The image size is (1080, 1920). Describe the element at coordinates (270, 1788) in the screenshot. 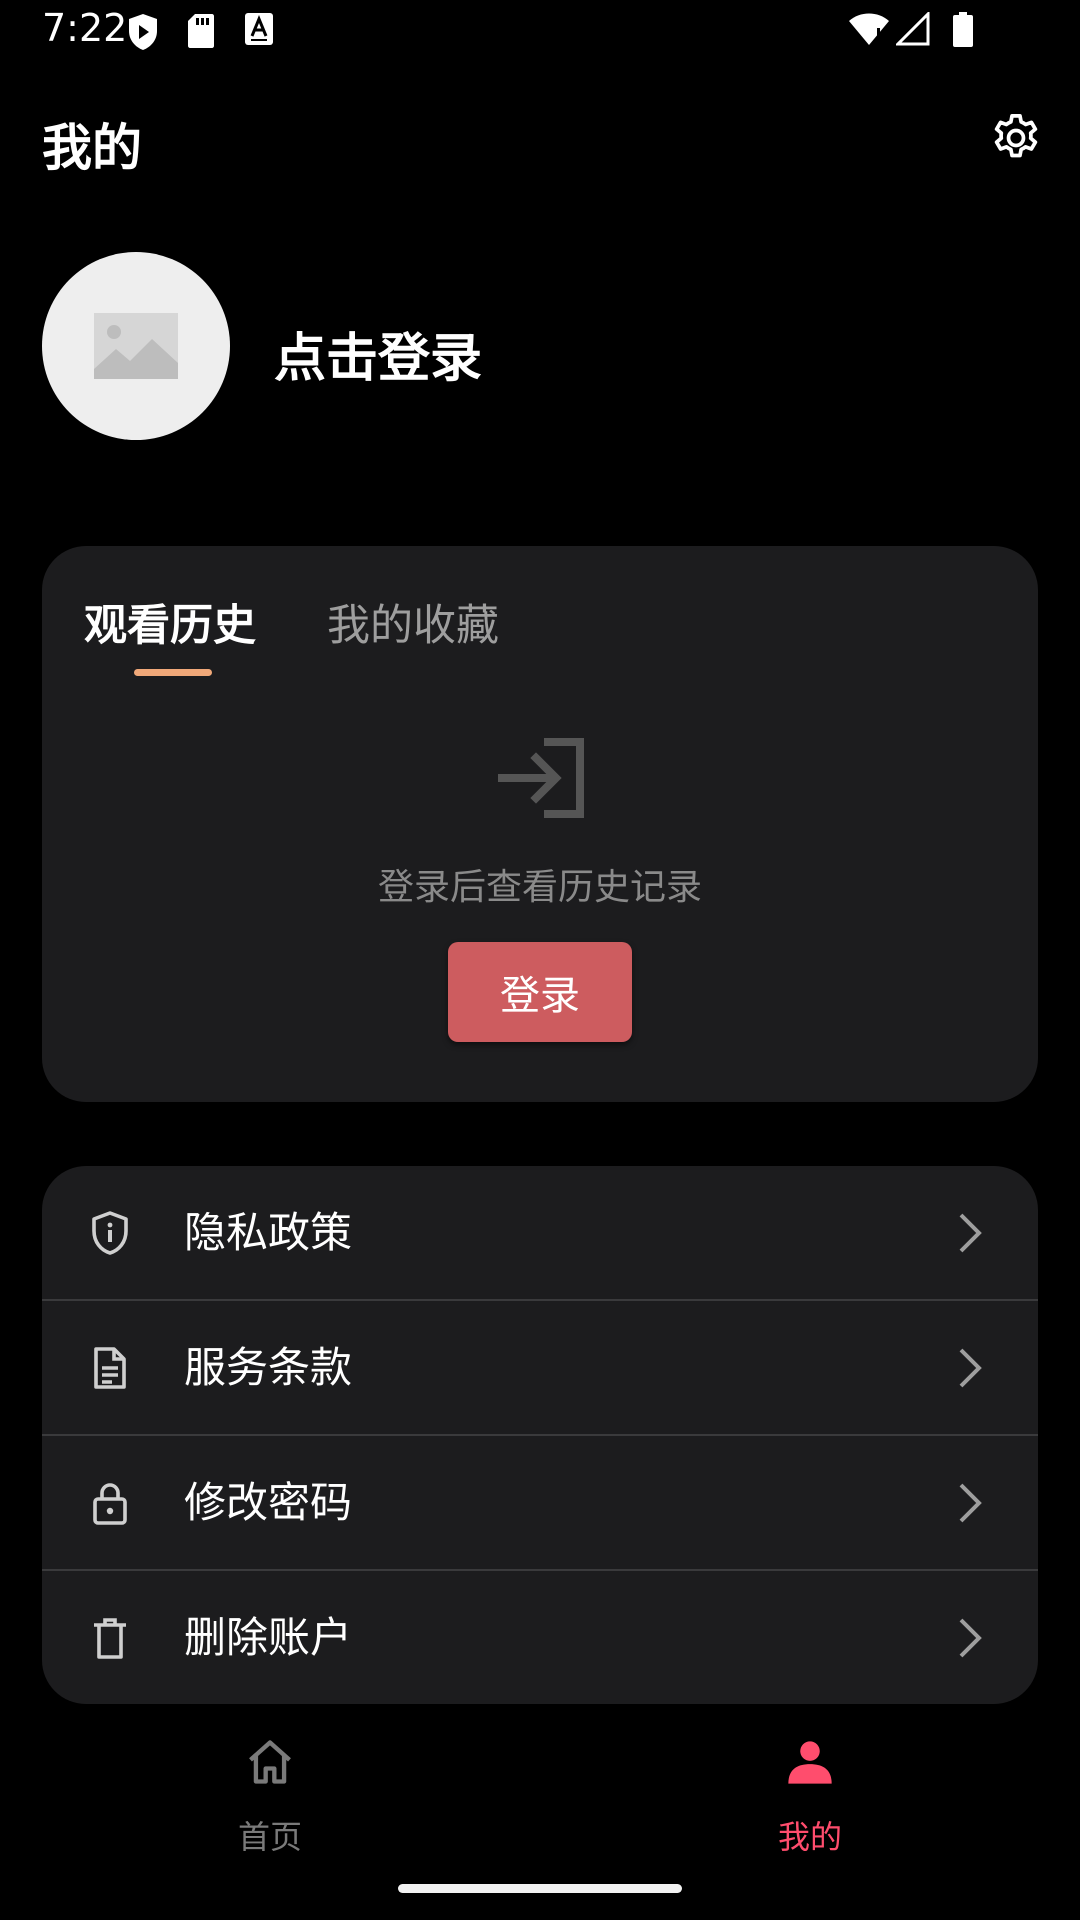

I see `nav-item-home: 首页` at that location.